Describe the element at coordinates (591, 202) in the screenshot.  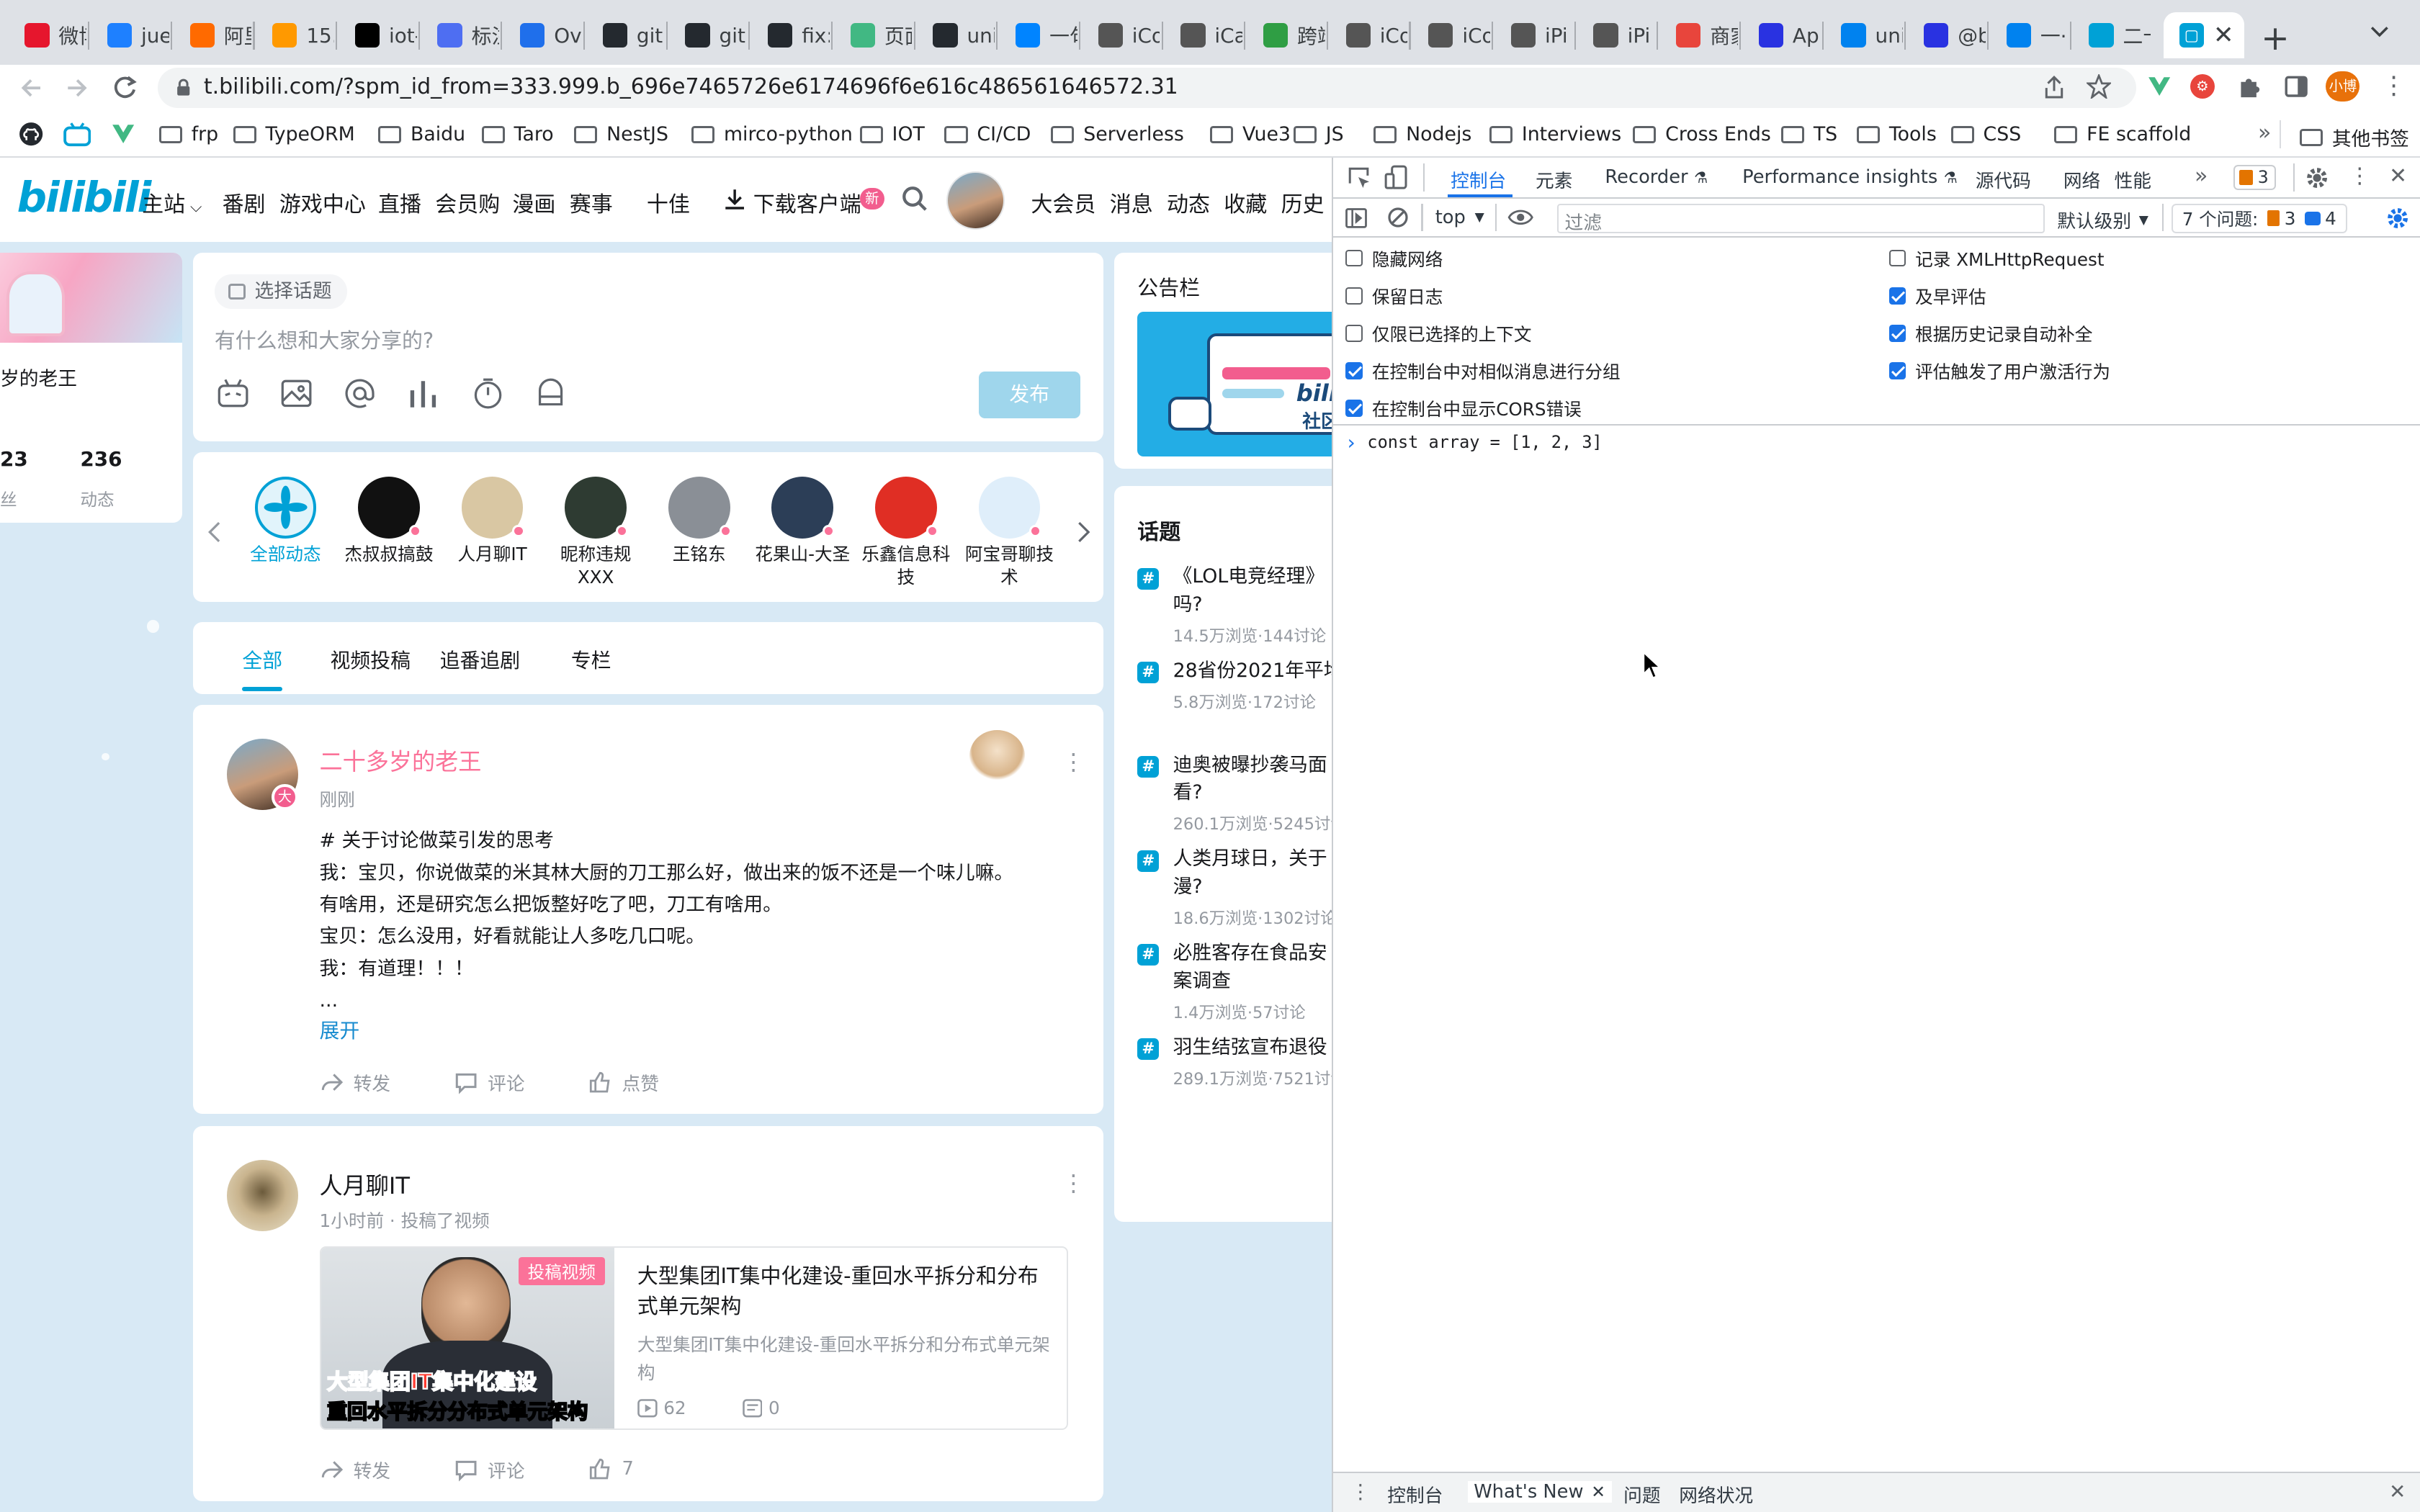
I see `nav-match: 赛事` at that location.